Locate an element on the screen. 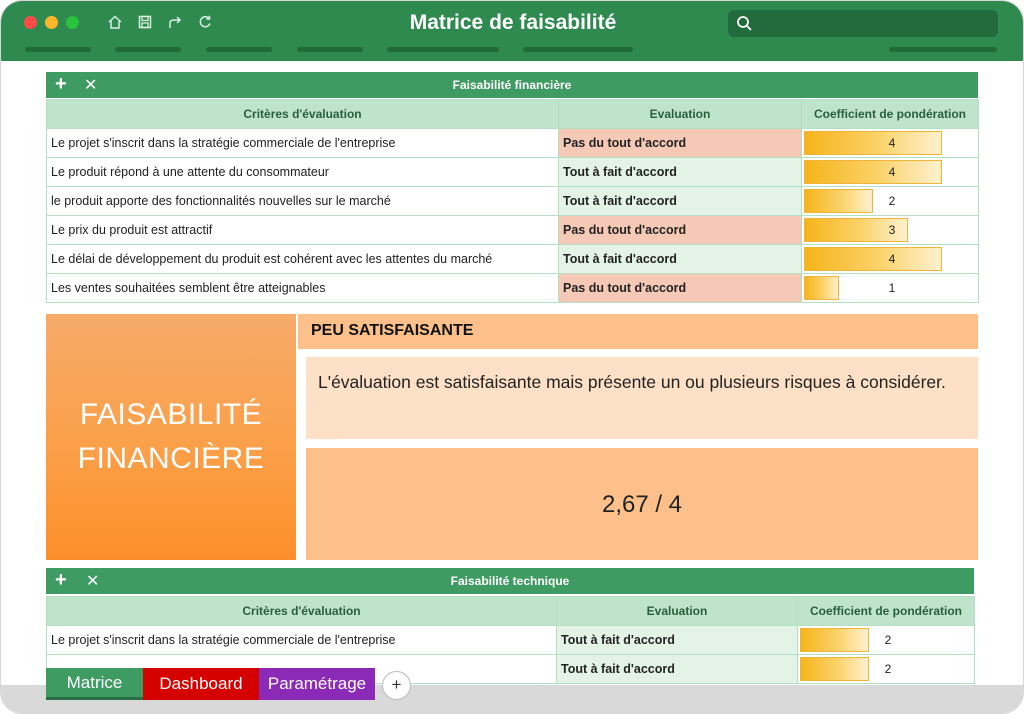 The image size is (1024, 714). technical-section-title: Faisabilité technique is located at coordinates (510, 581).